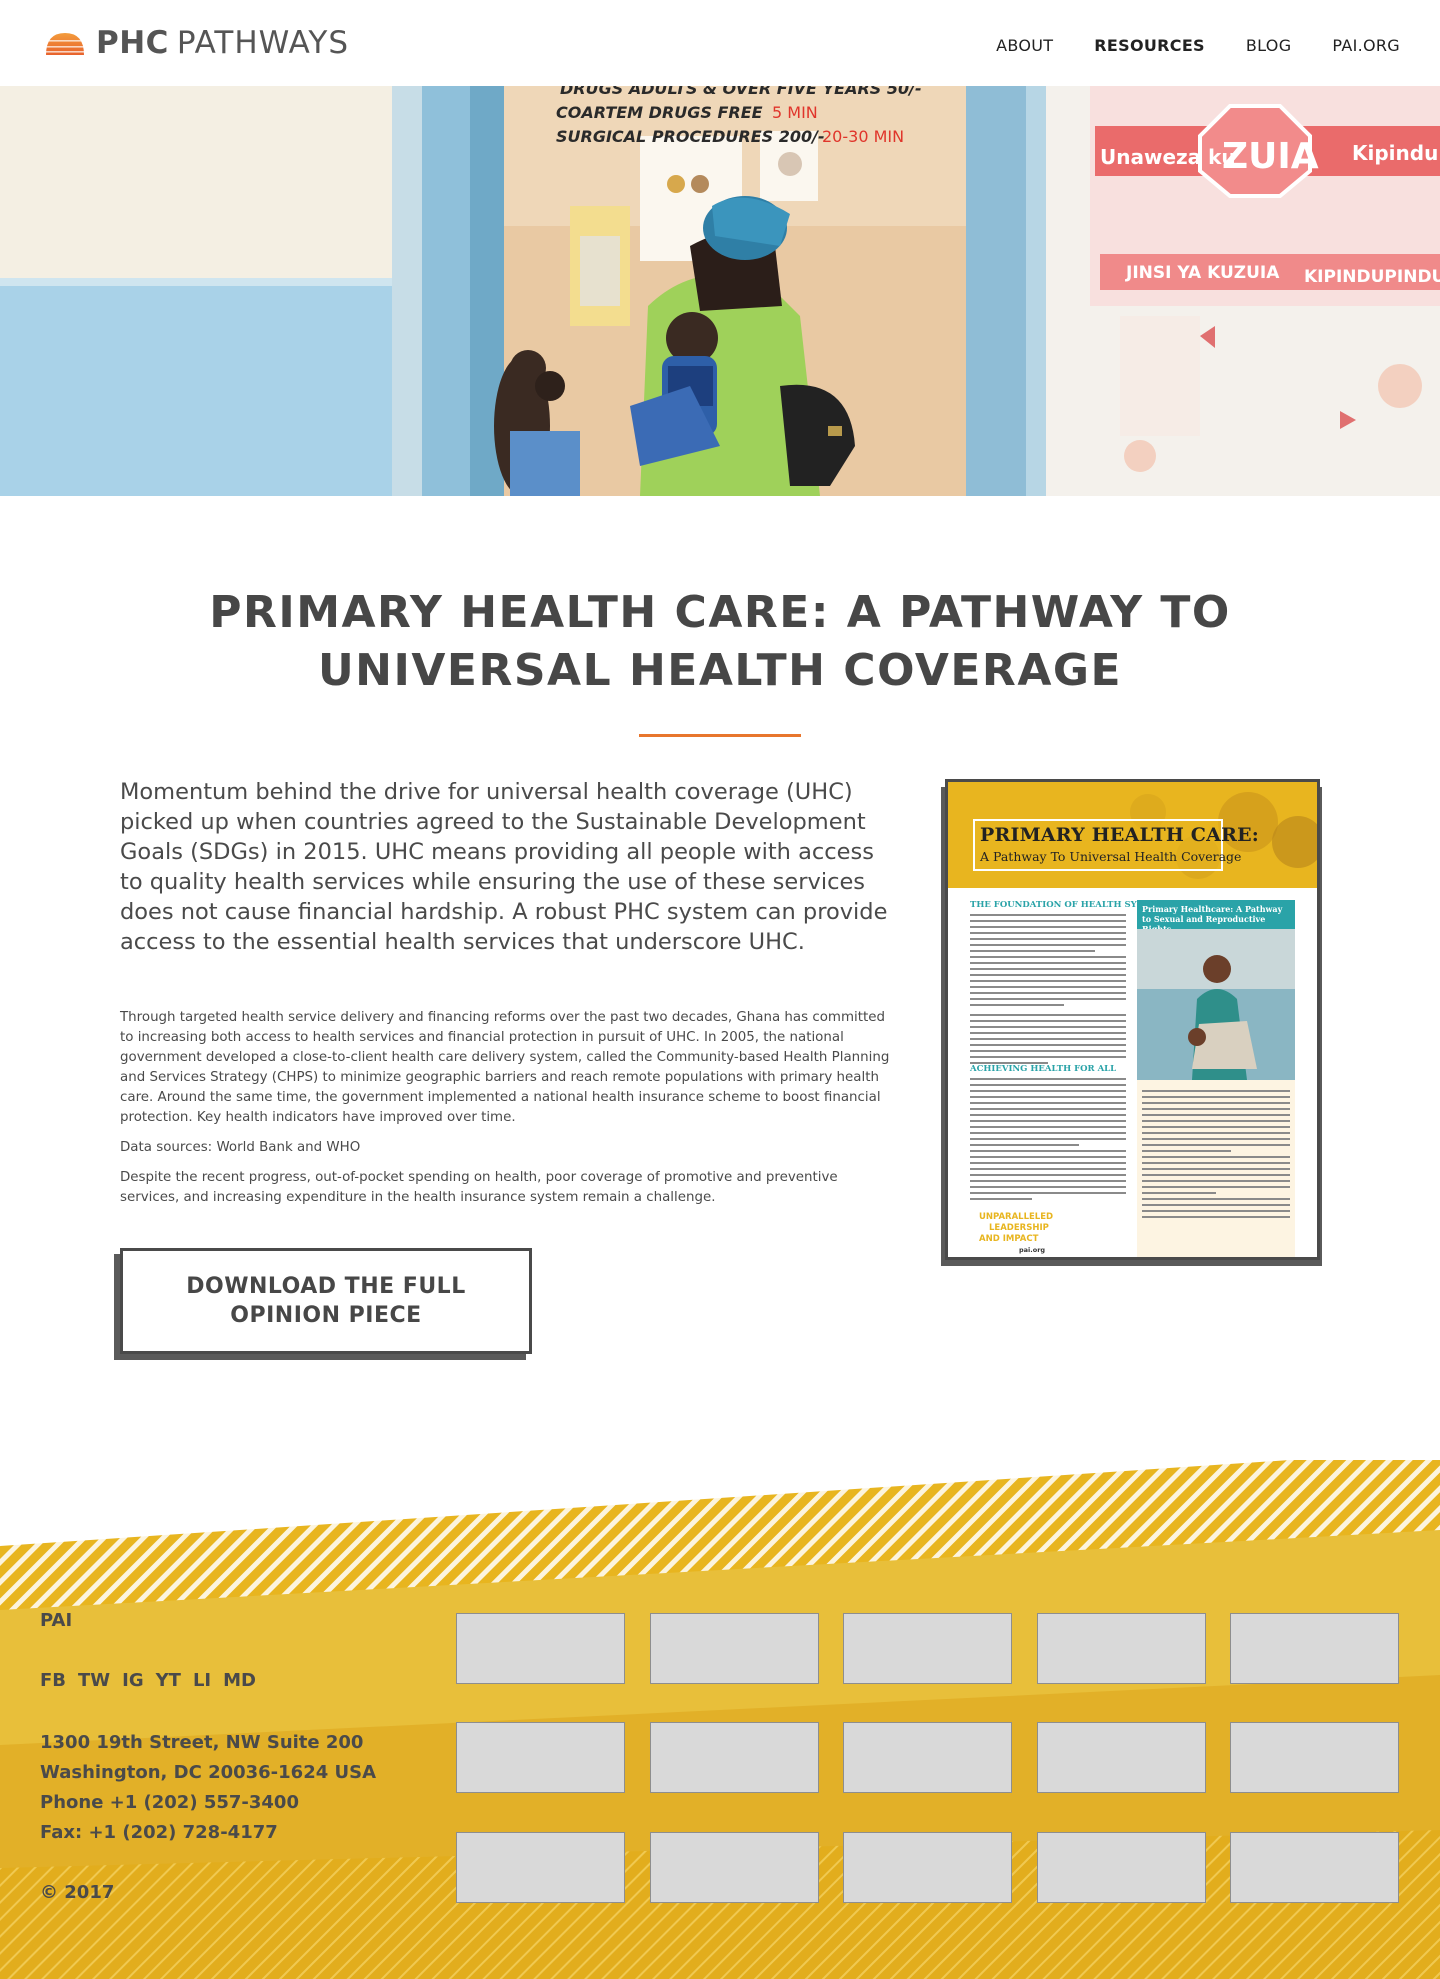 The image size is (1440, 1979). Describe the element at coordinates (169, 1802) in the screenshot. I see `address-phone: Phone +1 (202) 557-3400` at that location.